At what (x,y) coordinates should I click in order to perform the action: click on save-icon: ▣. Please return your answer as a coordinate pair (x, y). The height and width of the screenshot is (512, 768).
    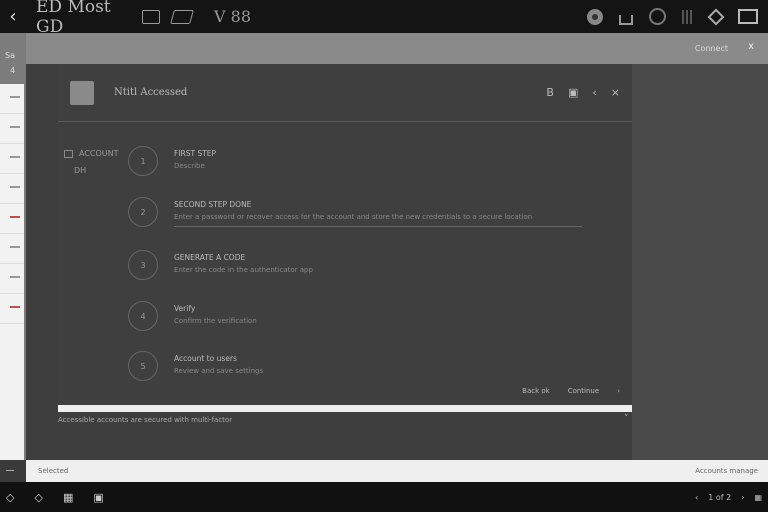
    Looking at the image, I should click on (573, 92).